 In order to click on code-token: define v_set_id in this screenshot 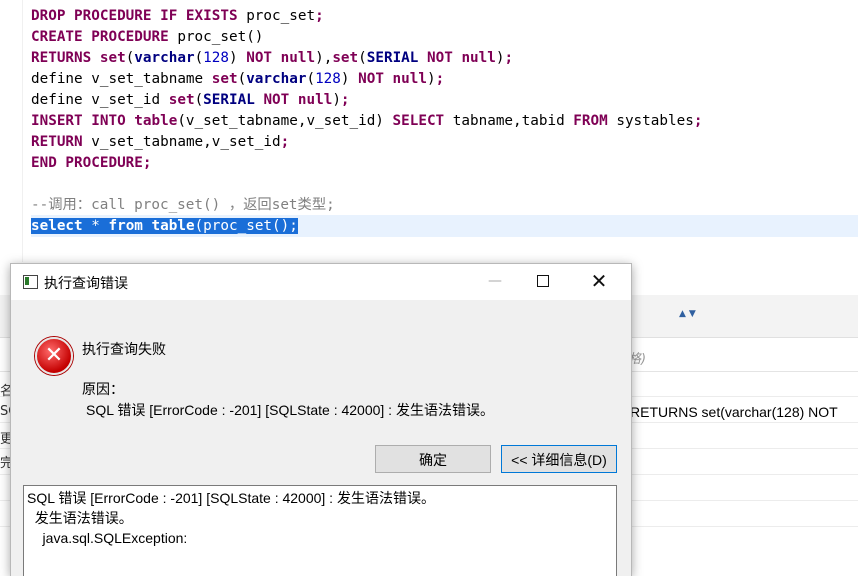, I will do `click(100, 100)`.